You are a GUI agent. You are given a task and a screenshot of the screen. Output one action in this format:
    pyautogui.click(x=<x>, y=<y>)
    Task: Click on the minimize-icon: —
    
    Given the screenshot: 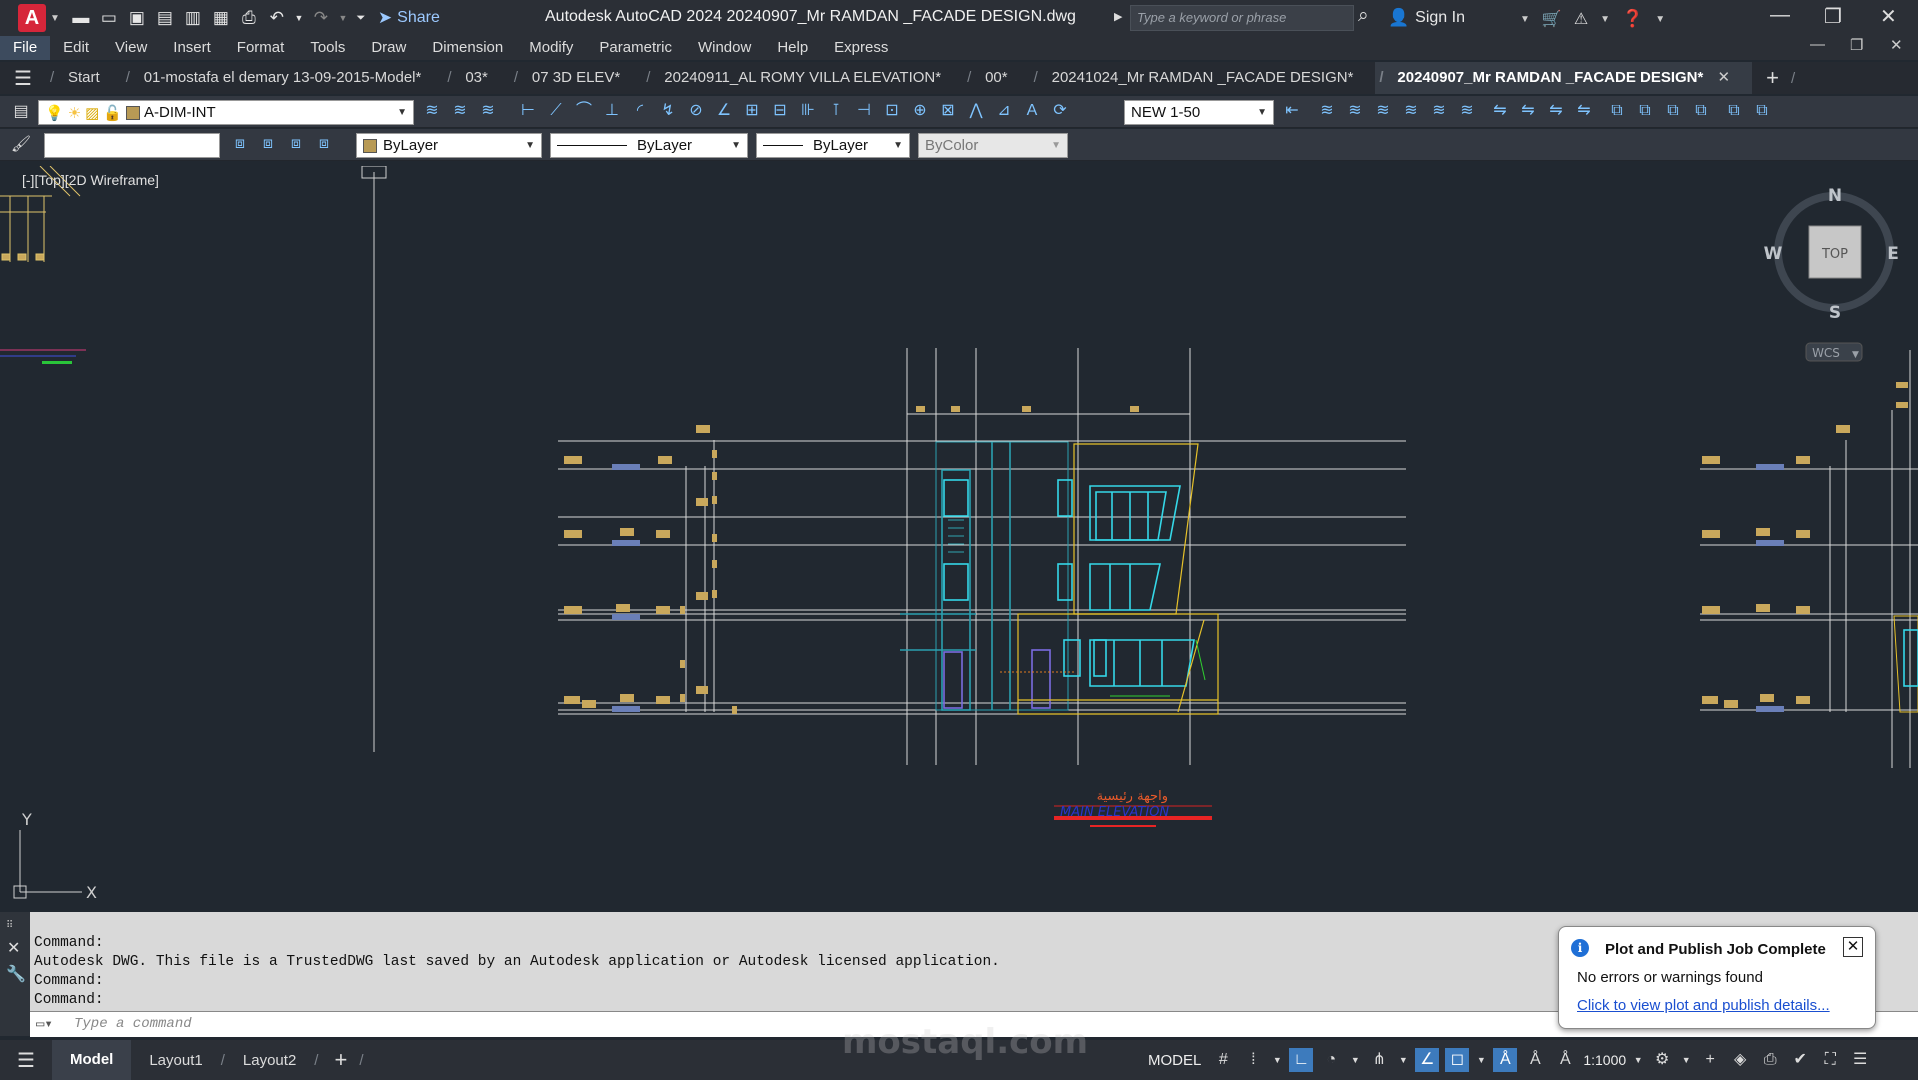 What is the action you would take?
    pyautogui.click(x=1780, y=15)
    